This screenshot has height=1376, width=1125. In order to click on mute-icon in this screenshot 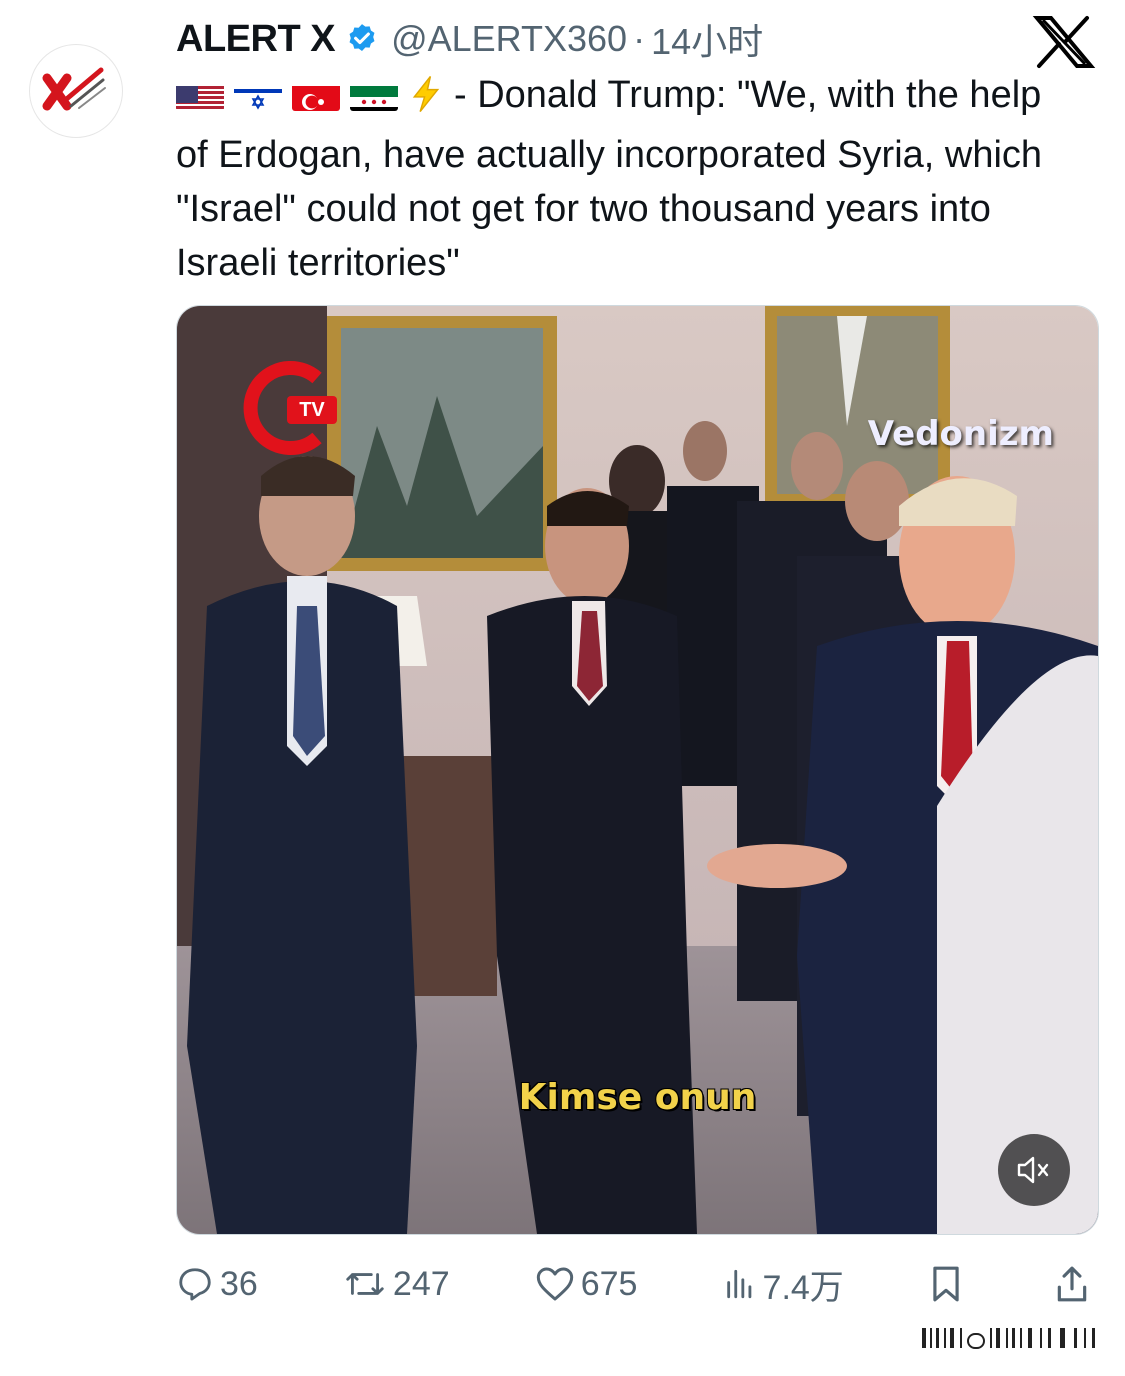, I will do `click(1033, 1170)`.